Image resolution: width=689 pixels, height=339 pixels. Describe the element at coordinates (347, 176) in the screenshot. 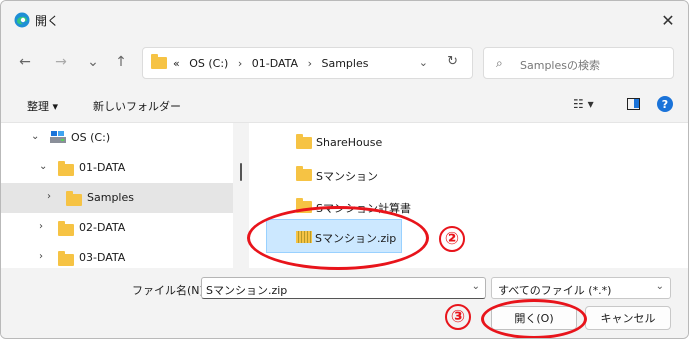

I see `file-name: Sマンション` at that location.